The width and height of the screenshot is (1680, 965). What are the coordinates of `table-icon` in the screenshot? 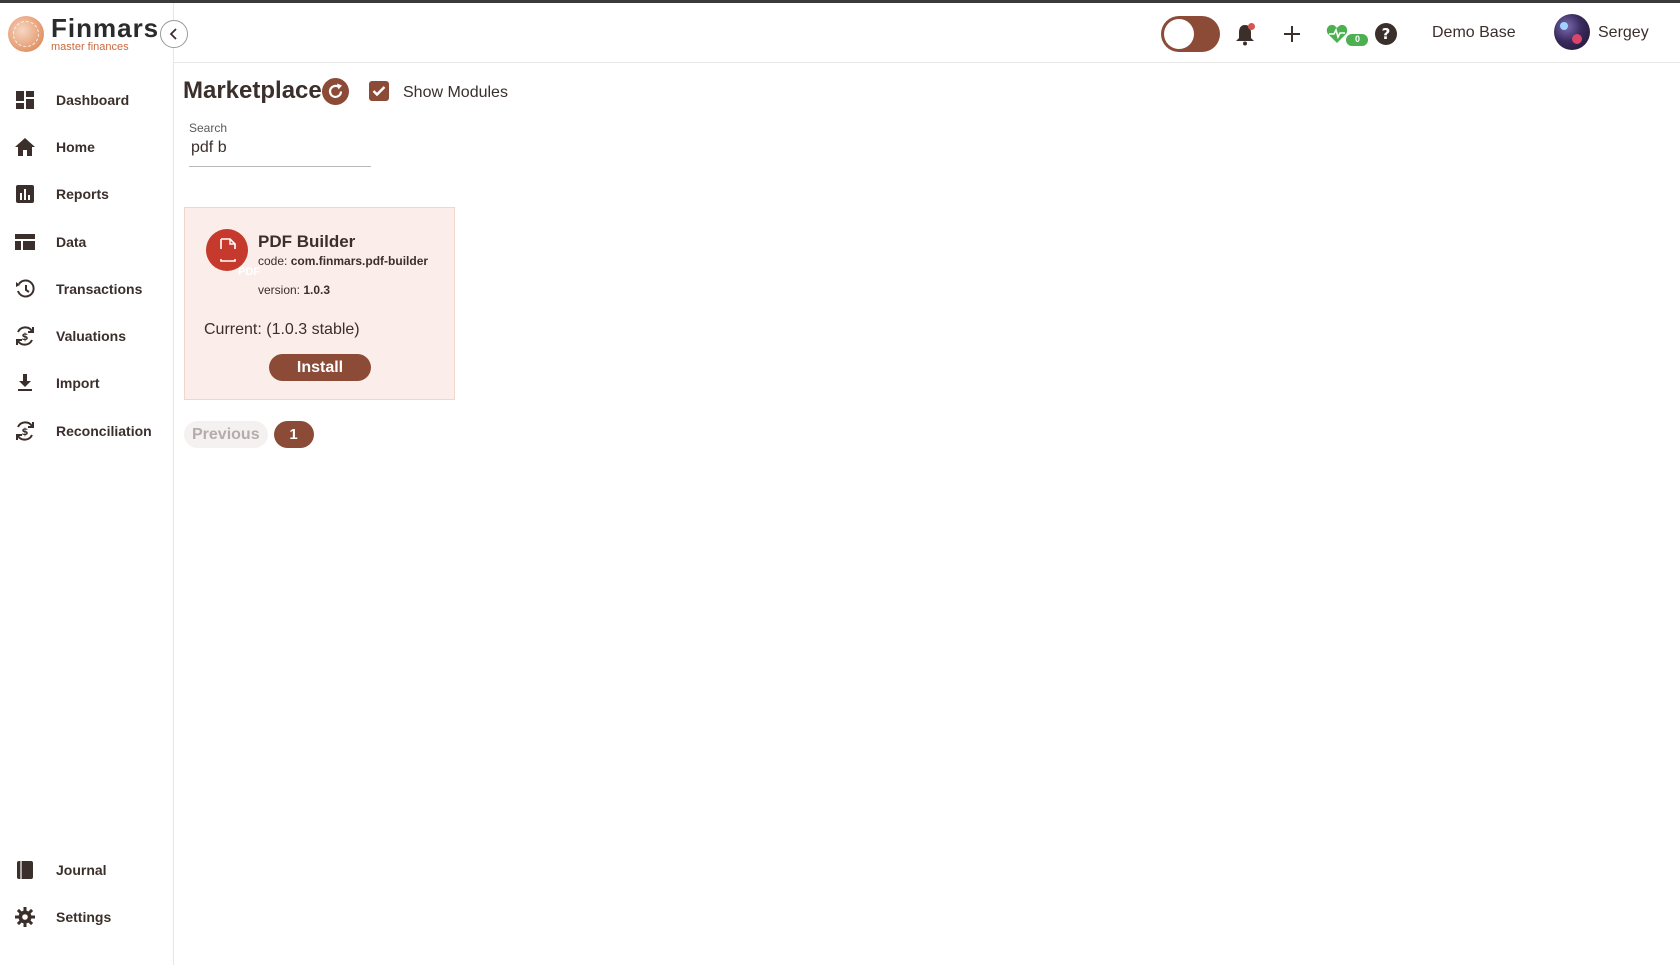 It's located at (25, 242).